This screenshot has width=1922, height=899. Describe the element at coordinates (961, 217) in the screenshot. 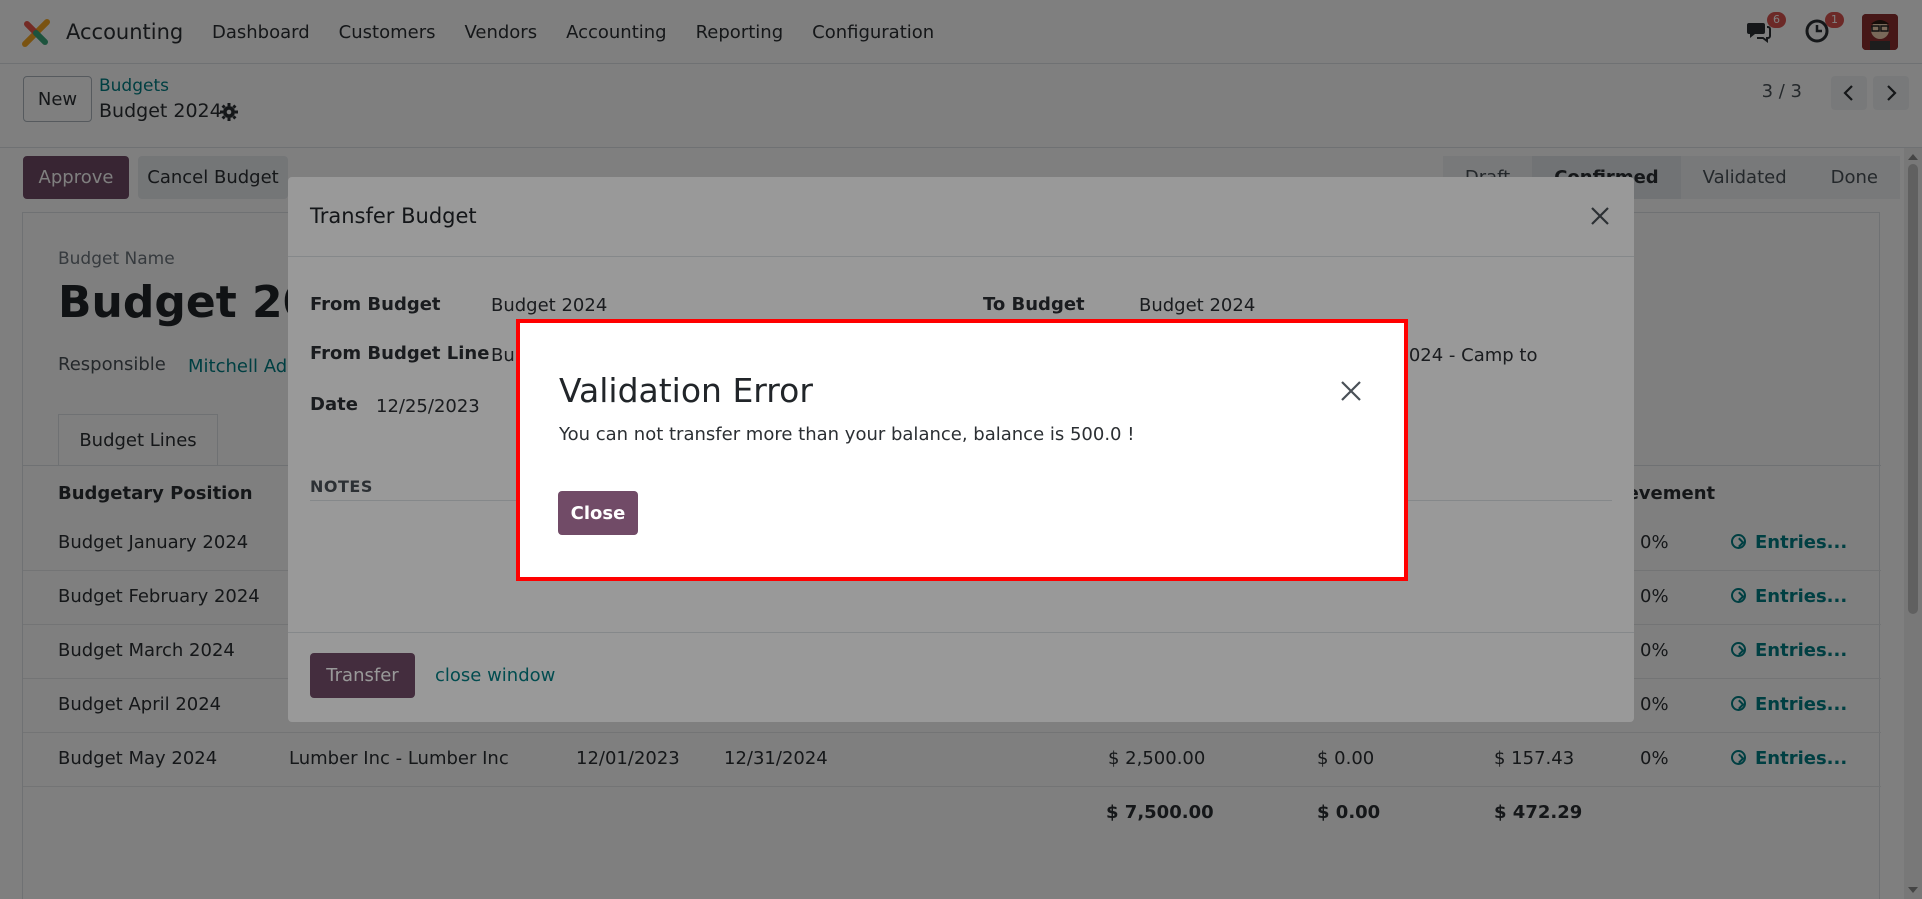

I see `dialog-header: Transfer Budget` at that location.